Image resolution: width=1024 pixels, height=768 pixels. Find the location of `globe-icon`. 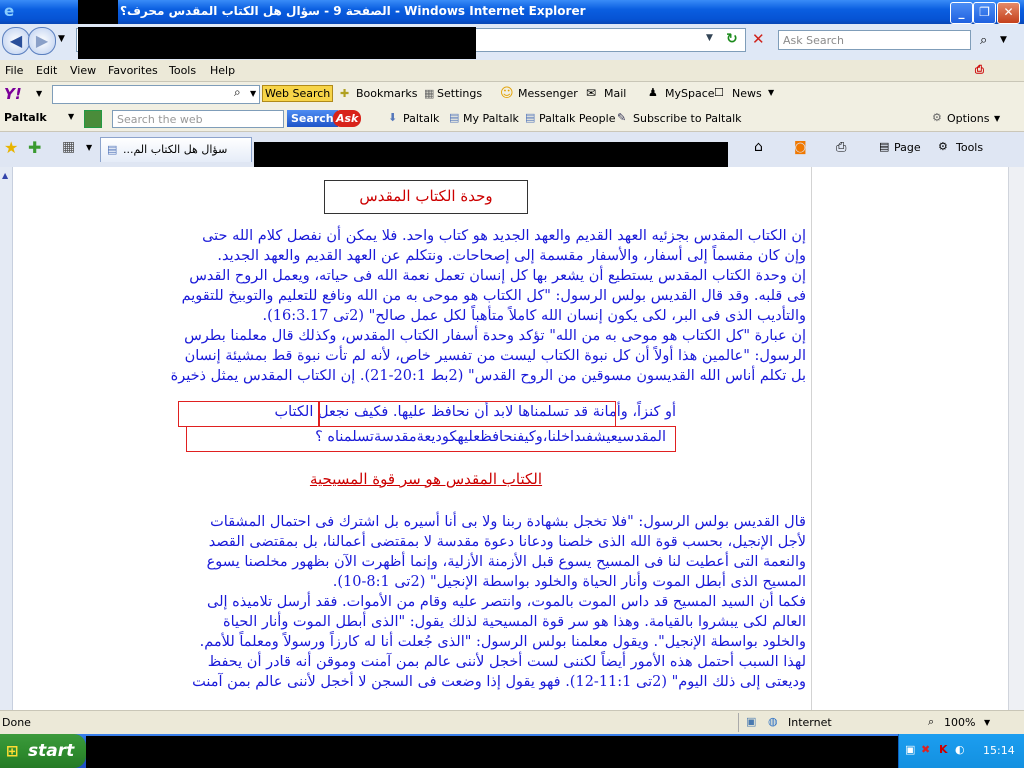

globe-icon is located at coordinates (93, 119).